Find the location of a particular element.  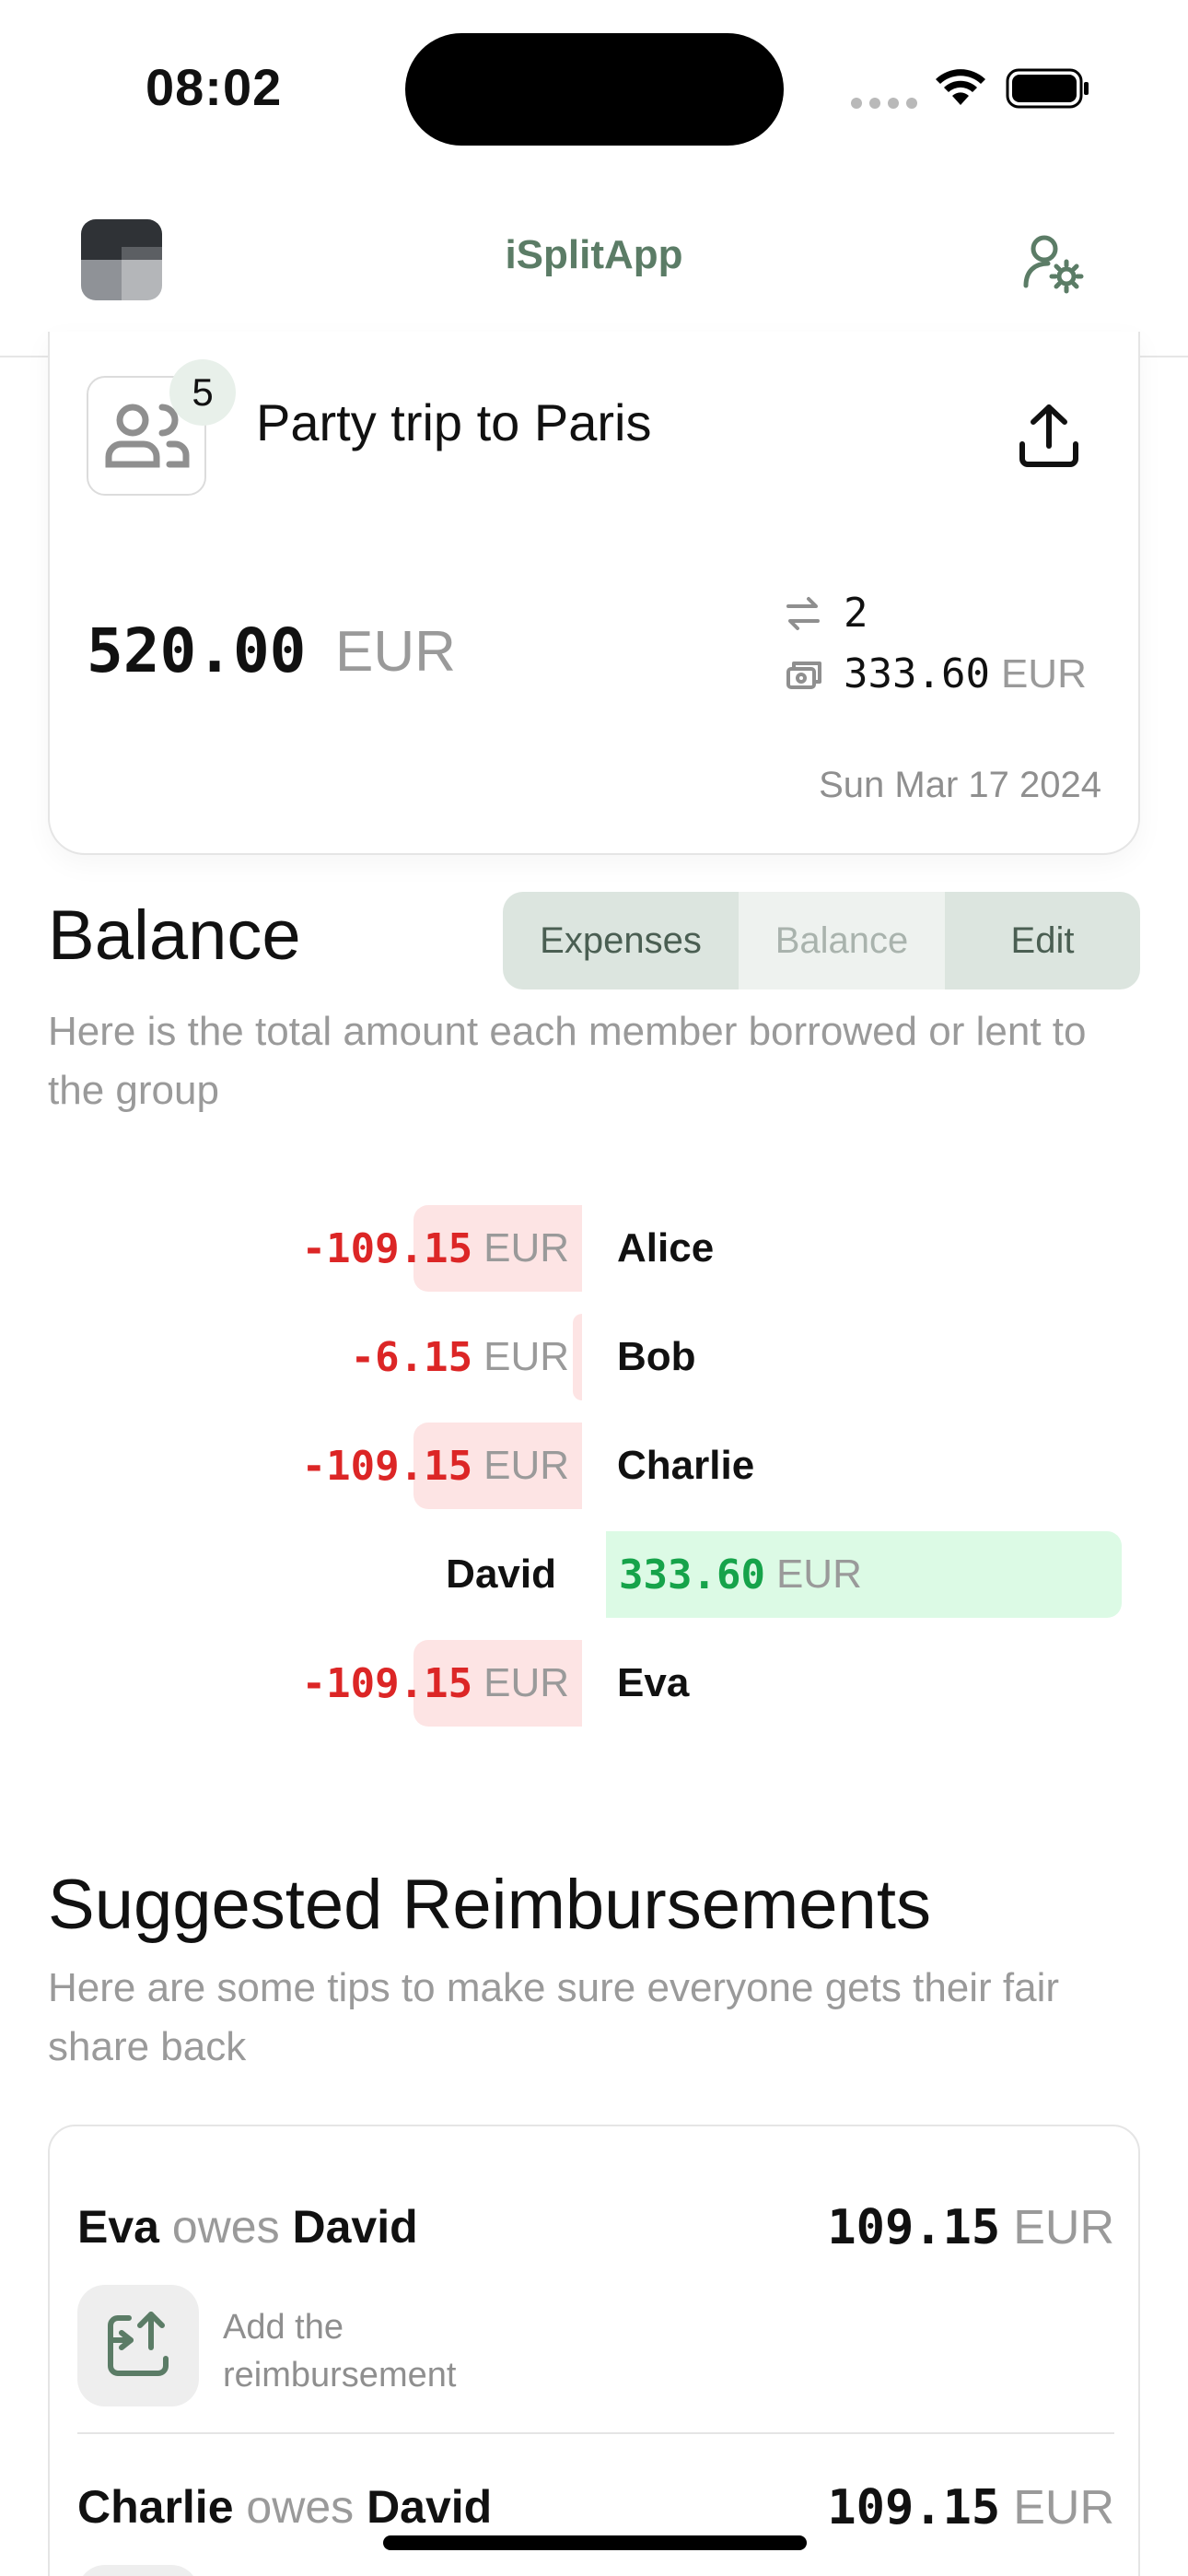

group-total-currency: EUR is located at coordinates (395, 652).